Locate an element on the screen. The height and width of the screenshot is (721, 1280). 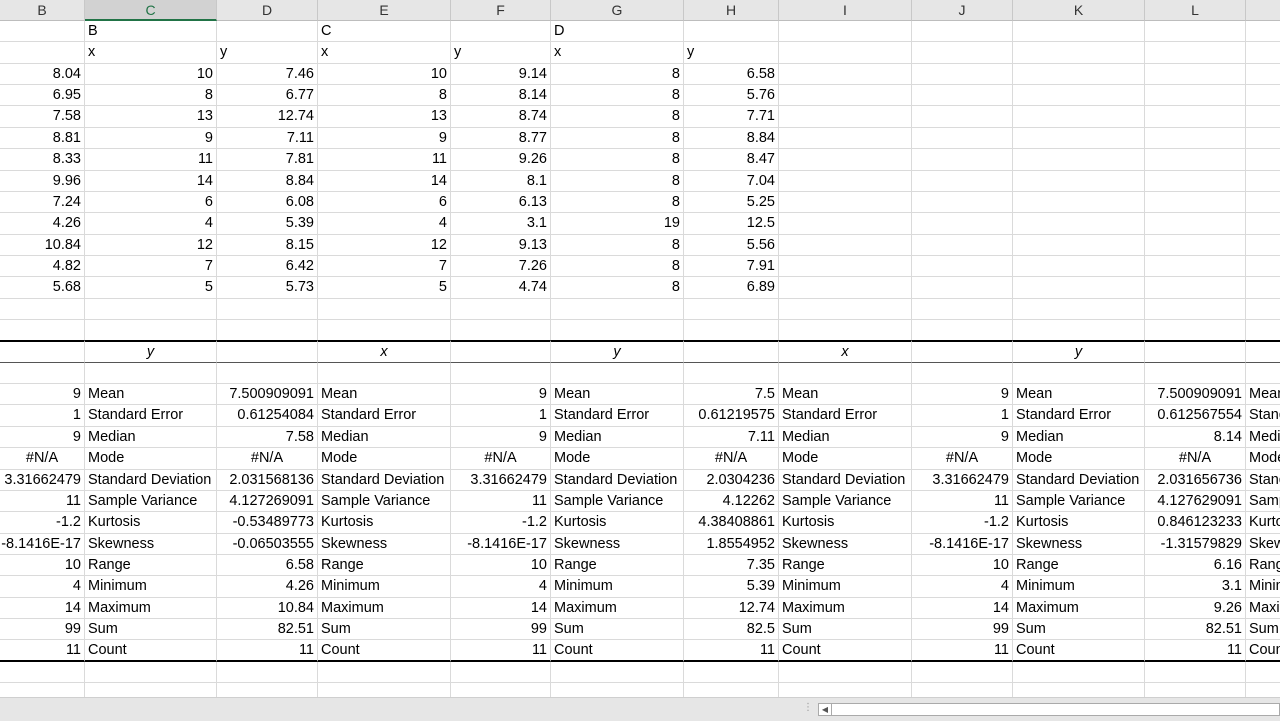
cell-b2 is located at coordinates (42, 53).